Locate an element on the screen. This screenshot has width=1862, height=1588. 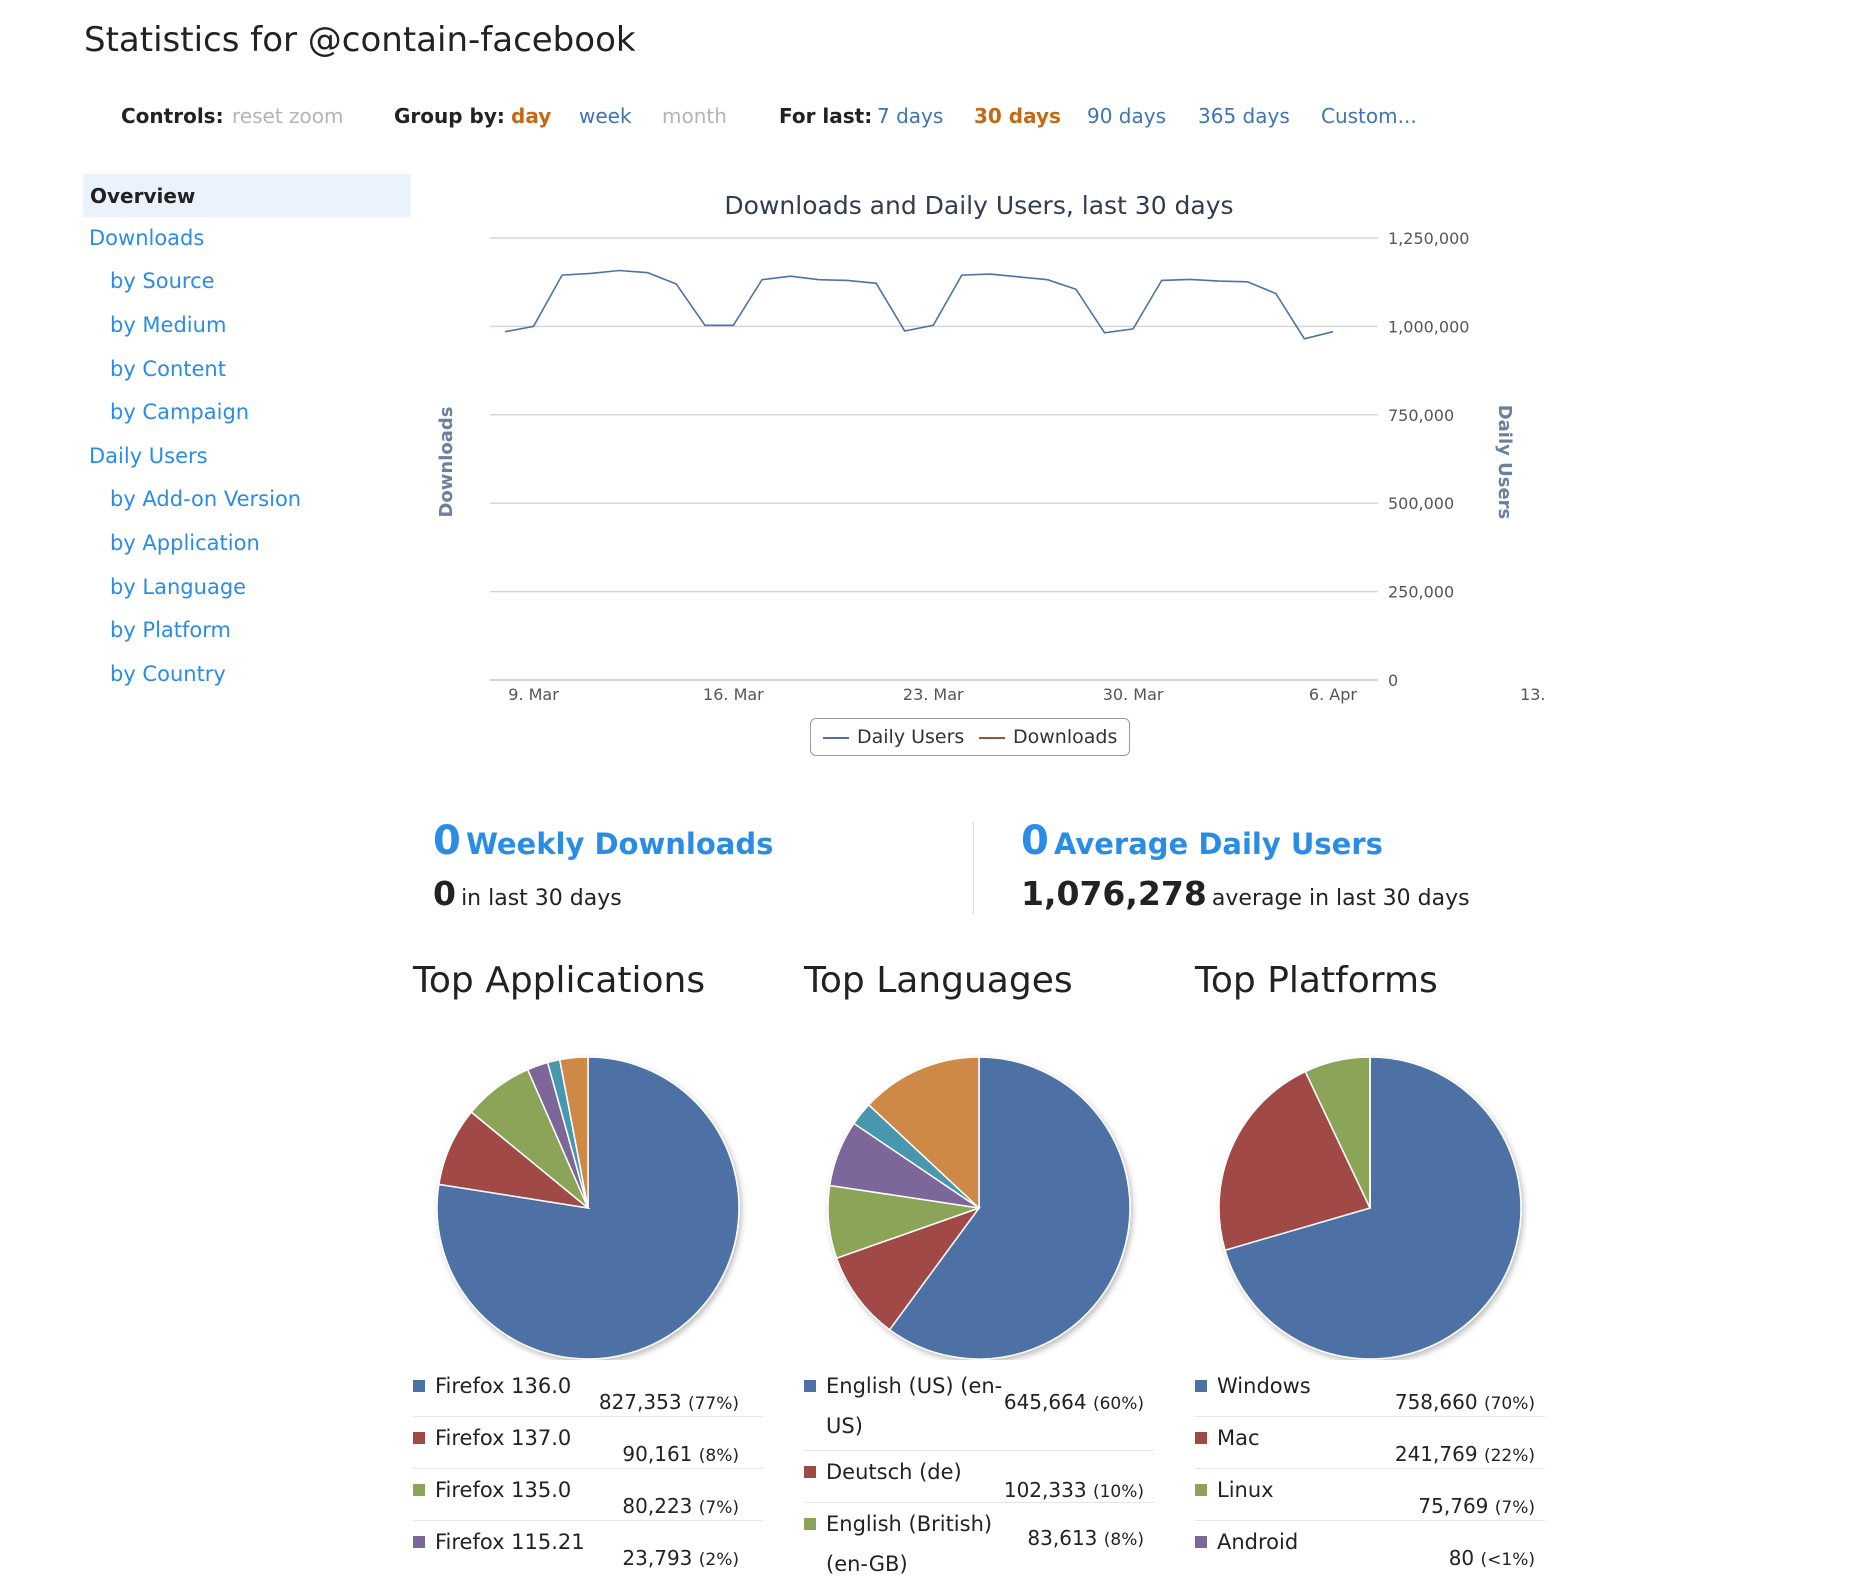
legend-name: Deutsch (de) is located at coordinates (894, 1472).